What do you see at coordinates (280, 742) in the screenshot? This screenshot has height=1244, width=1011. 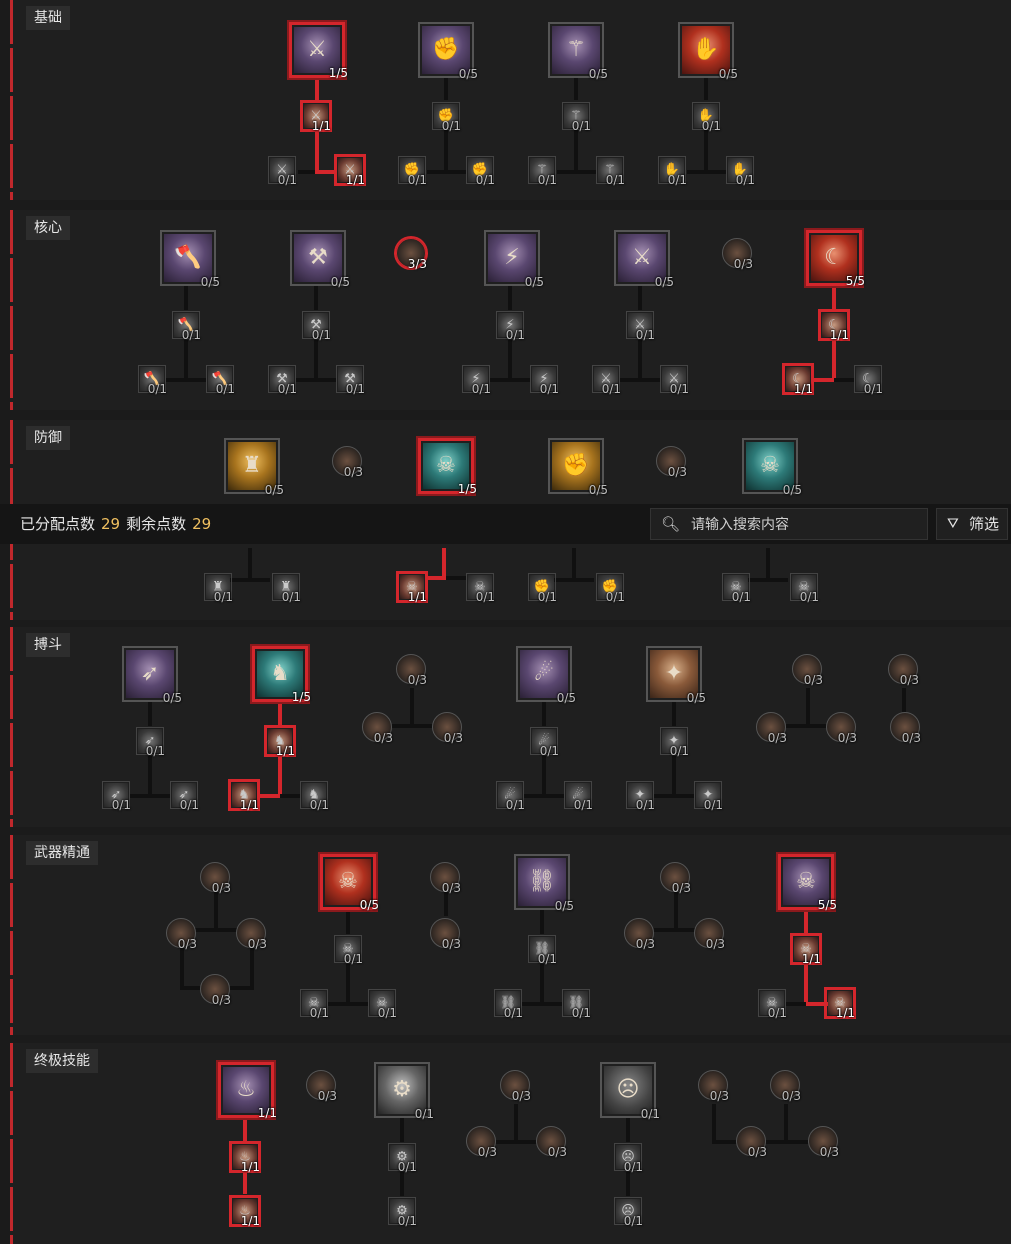 I see `skill-modifier-node: ♞ 1/1` at bounding box center [280, 742].